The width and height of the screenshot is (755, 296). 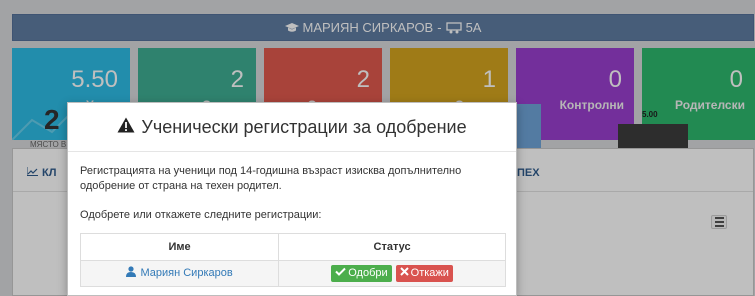 I want to click on modal-title: Ученически регистрации за одобрение, so click(x=304, y=126).